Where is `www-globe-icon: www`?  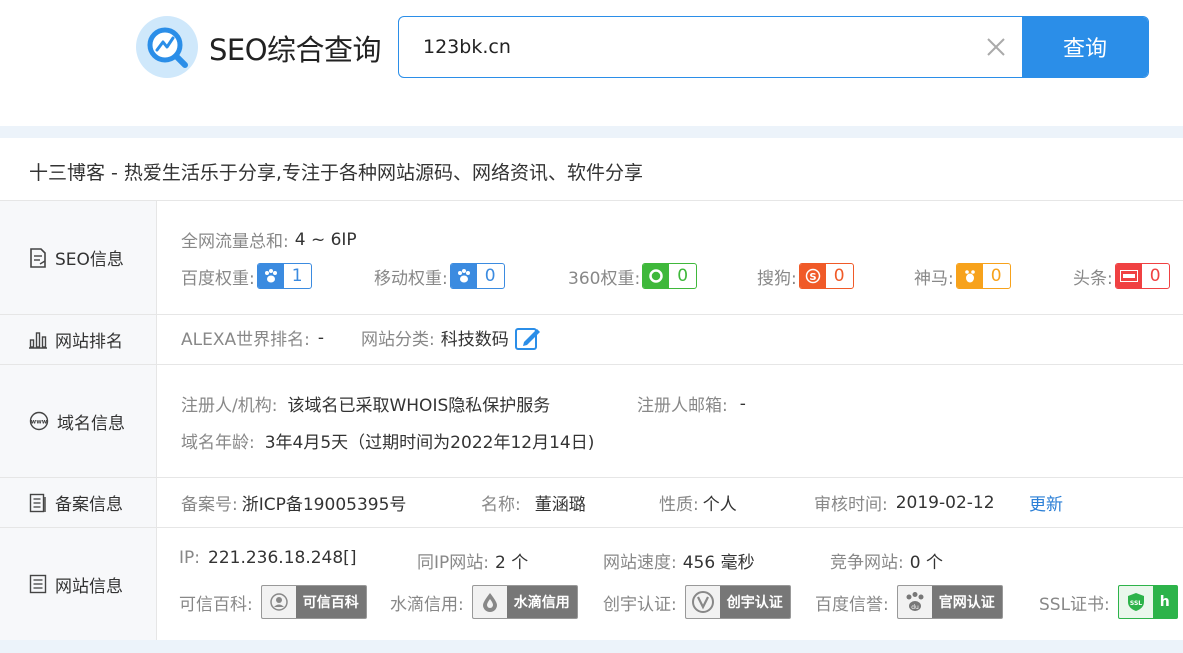
www-globe-icon: www is located at coordinates (39, 421).